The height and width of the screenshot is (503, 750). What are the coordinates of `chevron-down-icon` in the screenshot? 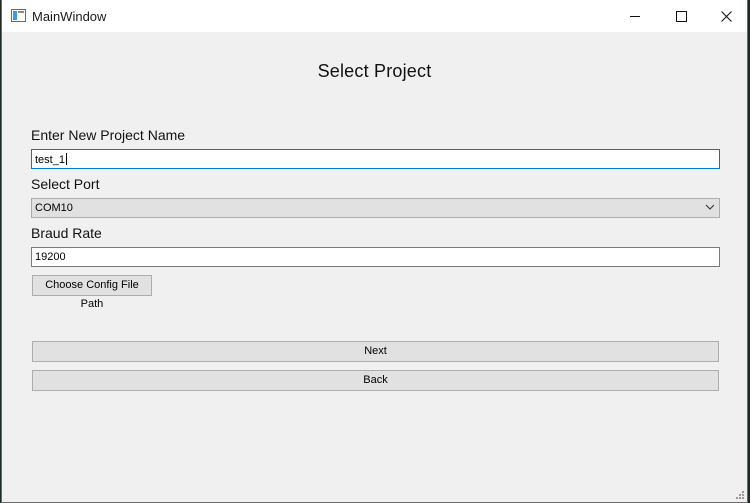 It's located at (710, 207).